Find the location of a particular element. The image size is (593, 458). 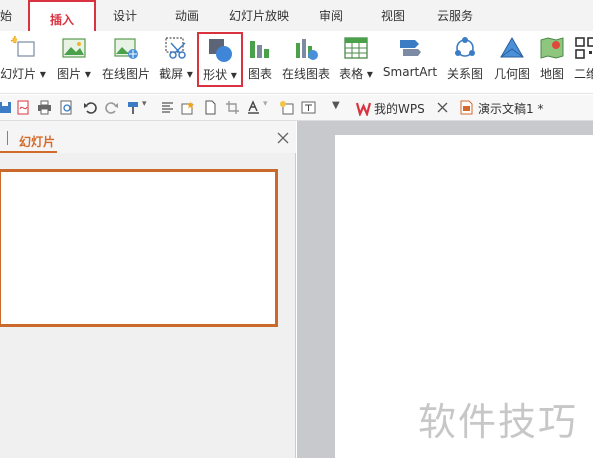

screenshot-icon is located at coordinates (175, 48).